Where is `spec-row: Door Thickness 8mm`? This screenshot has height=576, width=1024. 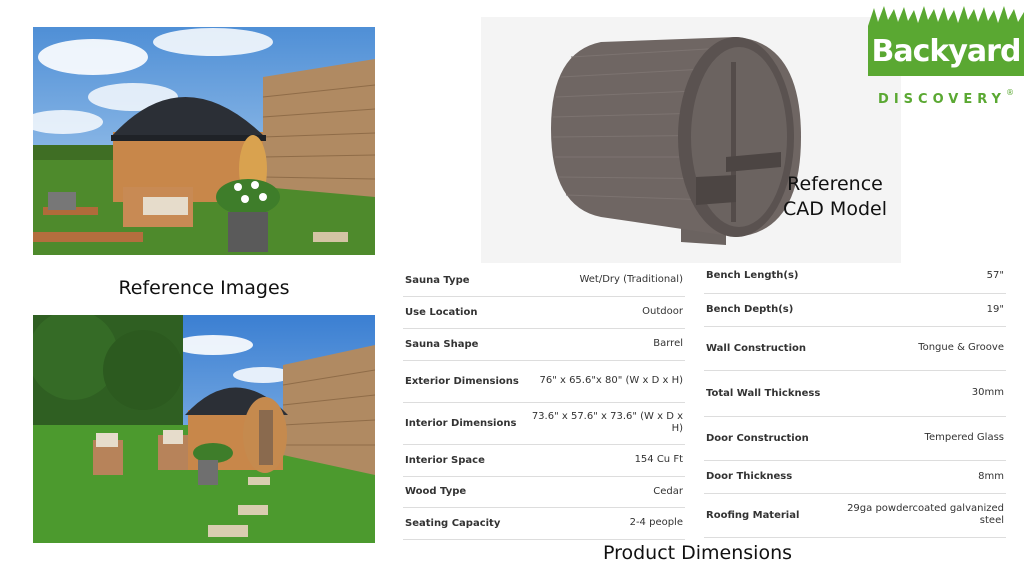 spec-row: Door Thickness 8mm is located at coordinates (855, 477).